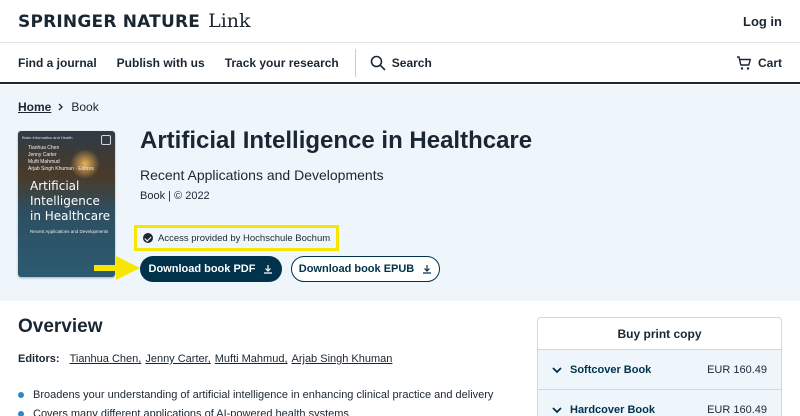 The image size is (800, 416). Describe the element at coordinates (175, 196) in the screenshot. I see `book-meta: Book | © 2022` at that location.